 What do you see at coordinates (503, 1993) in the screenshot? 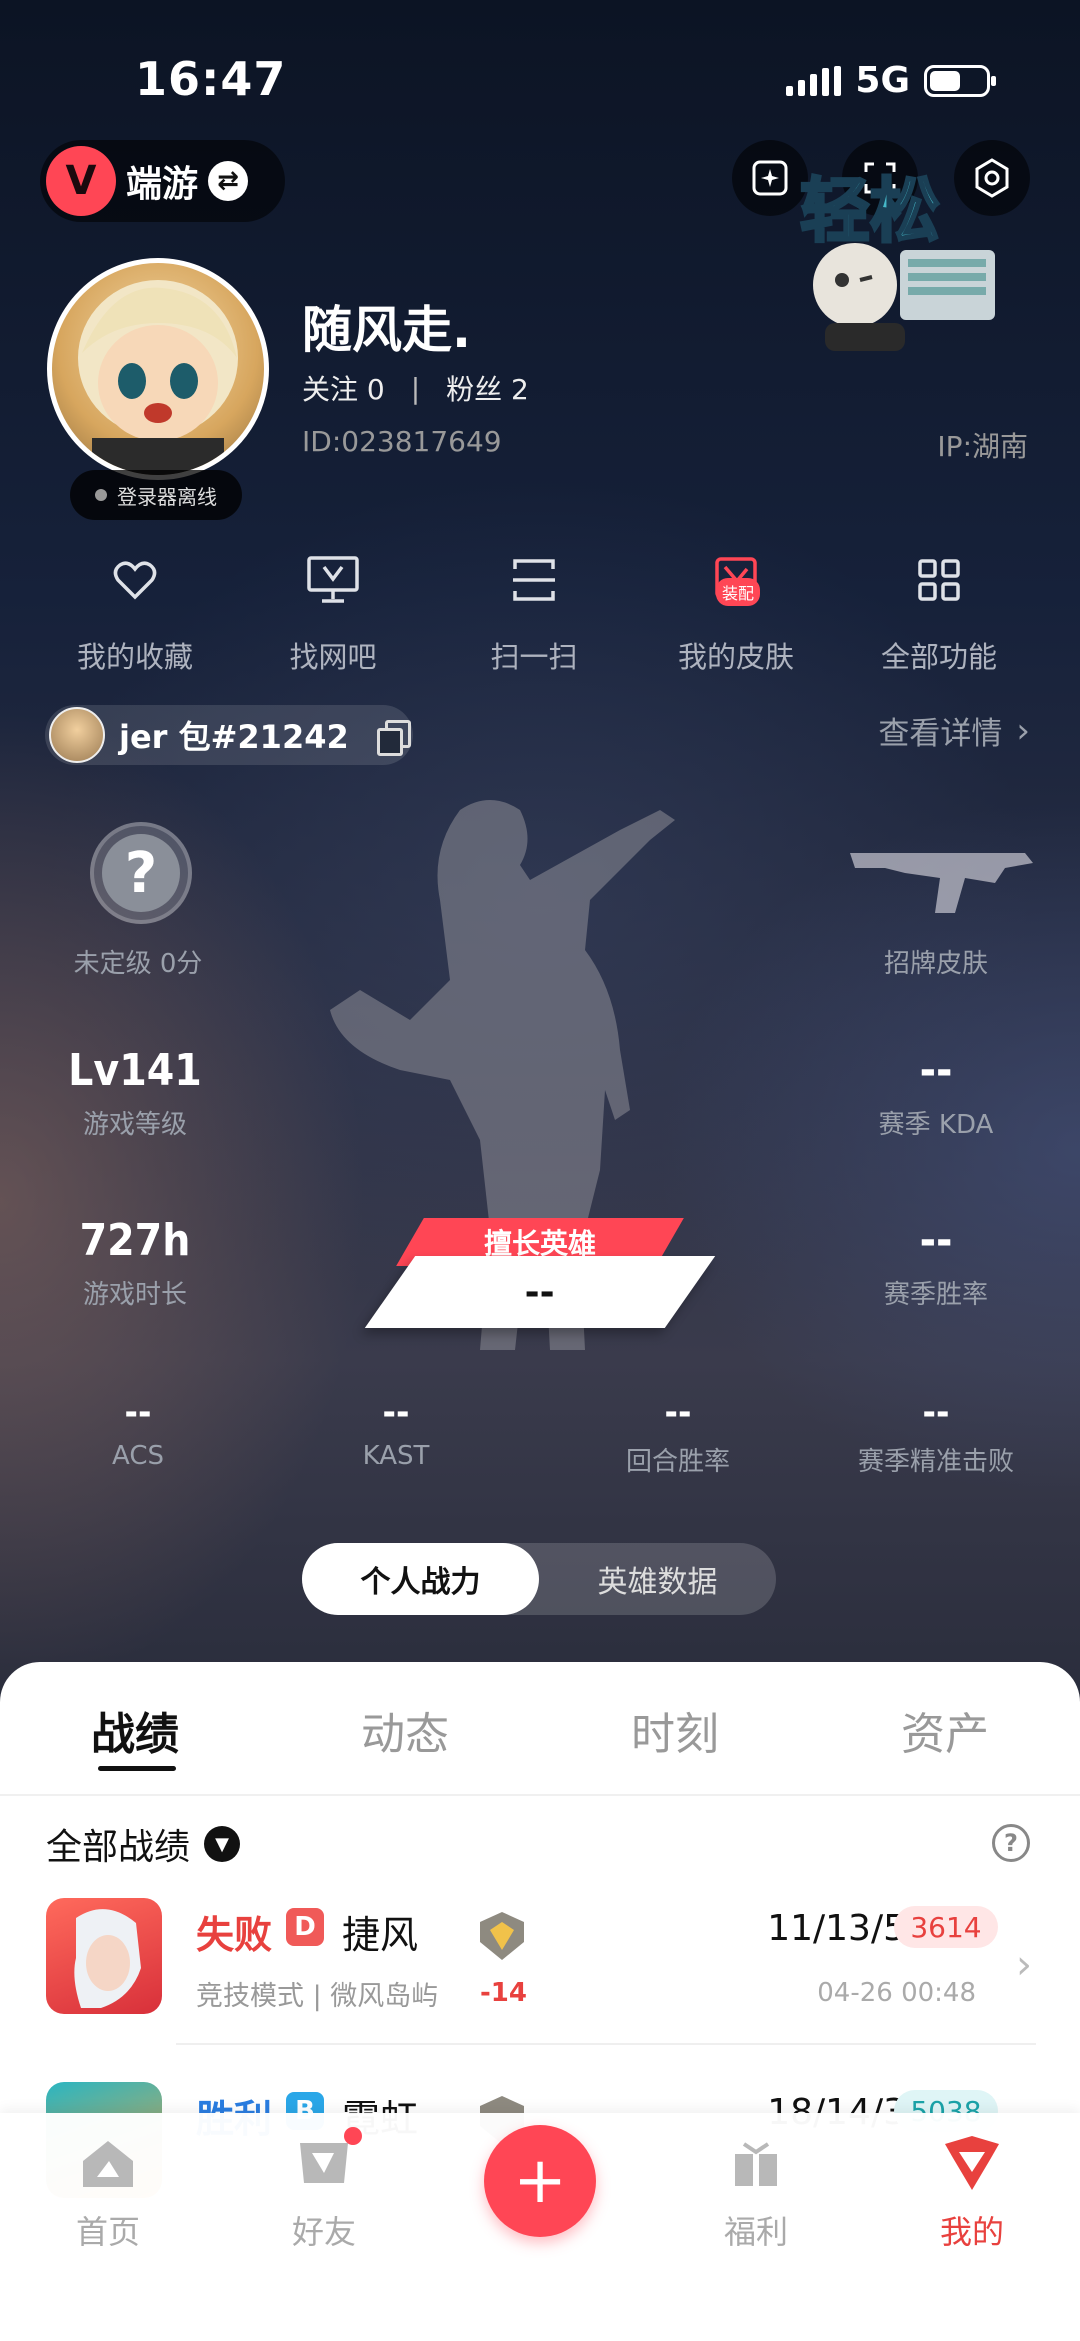
I see `match-rr-change: -14` at bounding box center [503, 1993].